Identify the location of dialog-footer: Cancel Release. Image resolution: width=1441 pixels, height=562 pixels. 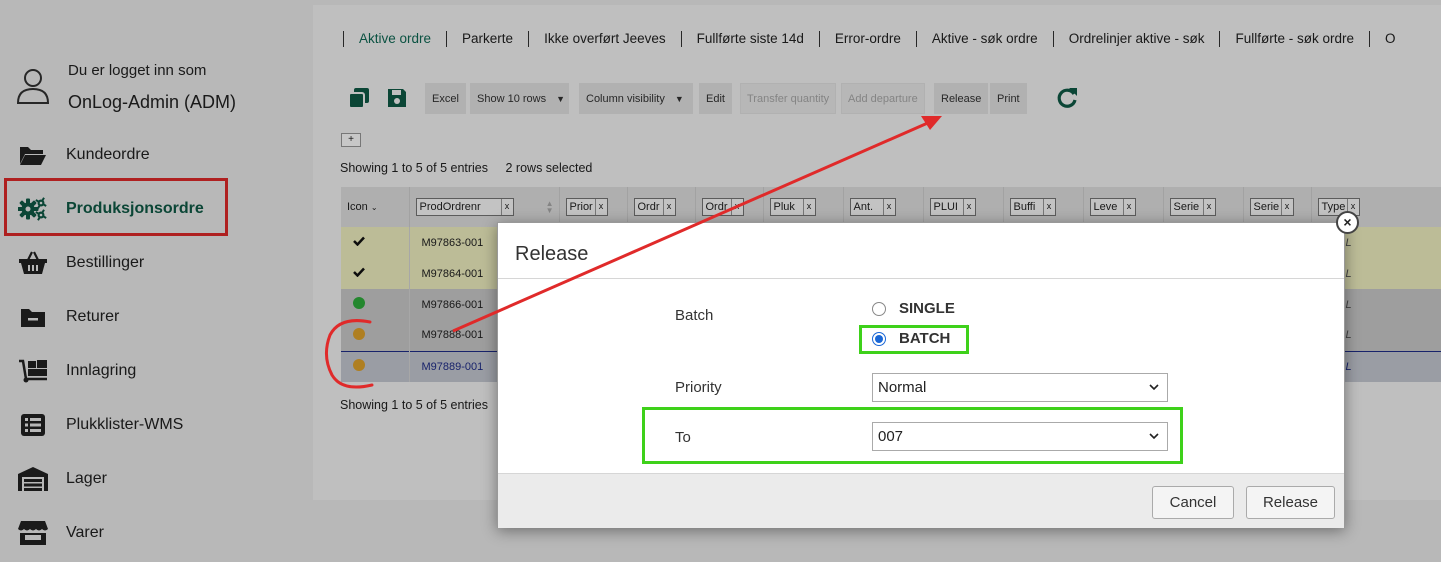
(921, 500).